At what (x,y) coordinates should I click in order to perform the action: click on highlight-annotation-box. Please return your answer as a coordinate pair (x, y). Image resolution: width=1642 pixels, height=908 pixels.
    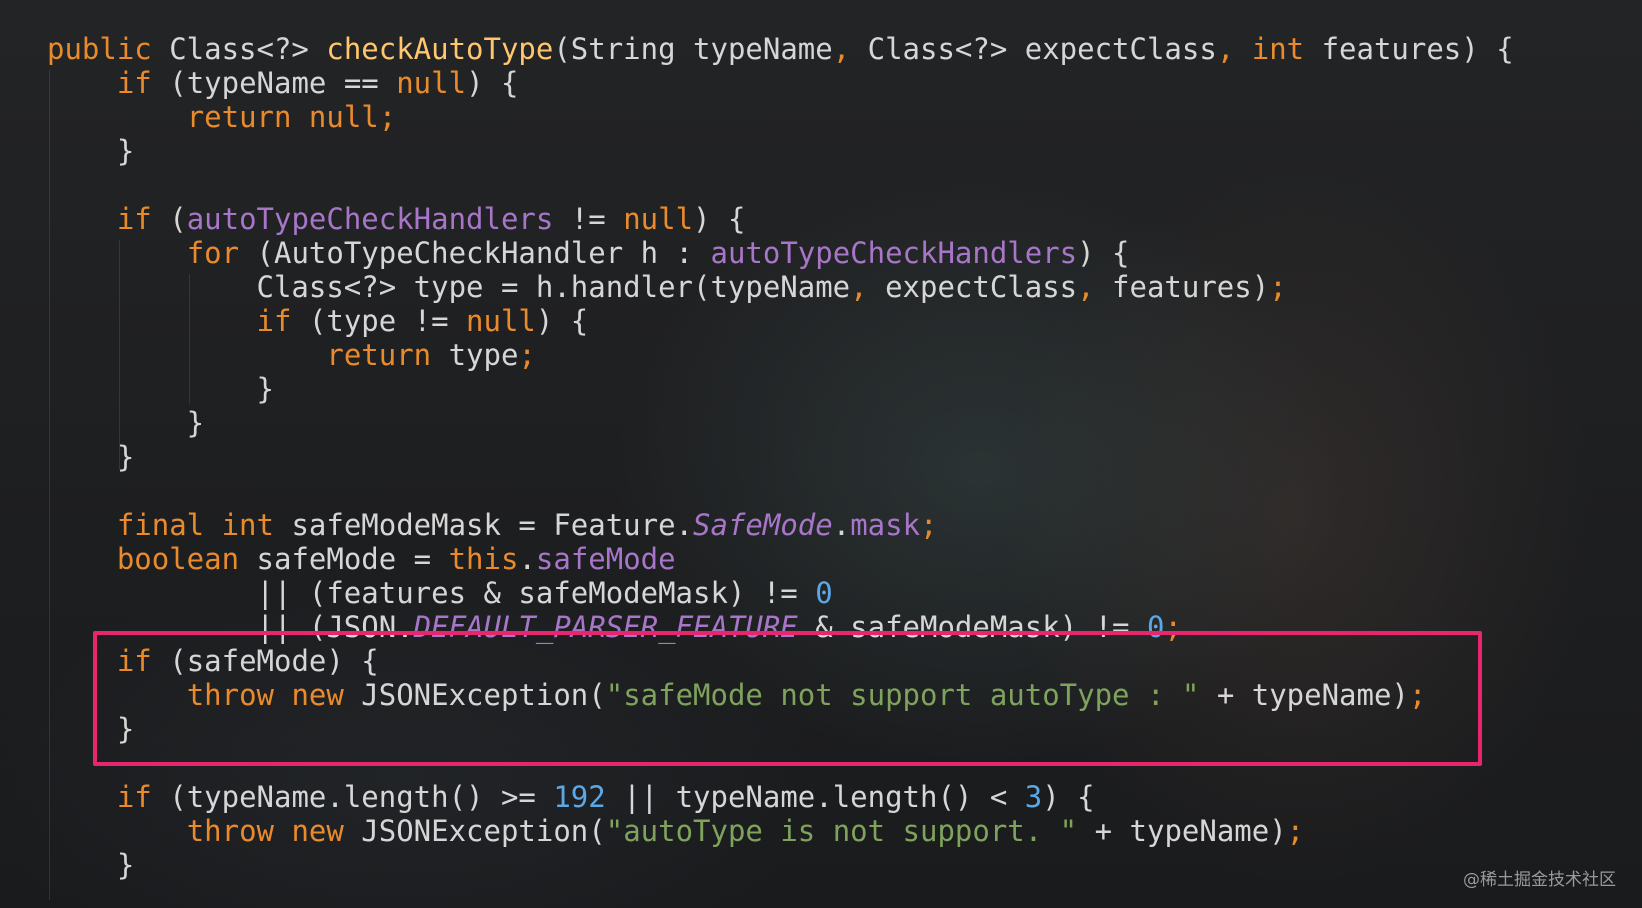
    Looking at the image, I should click on (787, 698).